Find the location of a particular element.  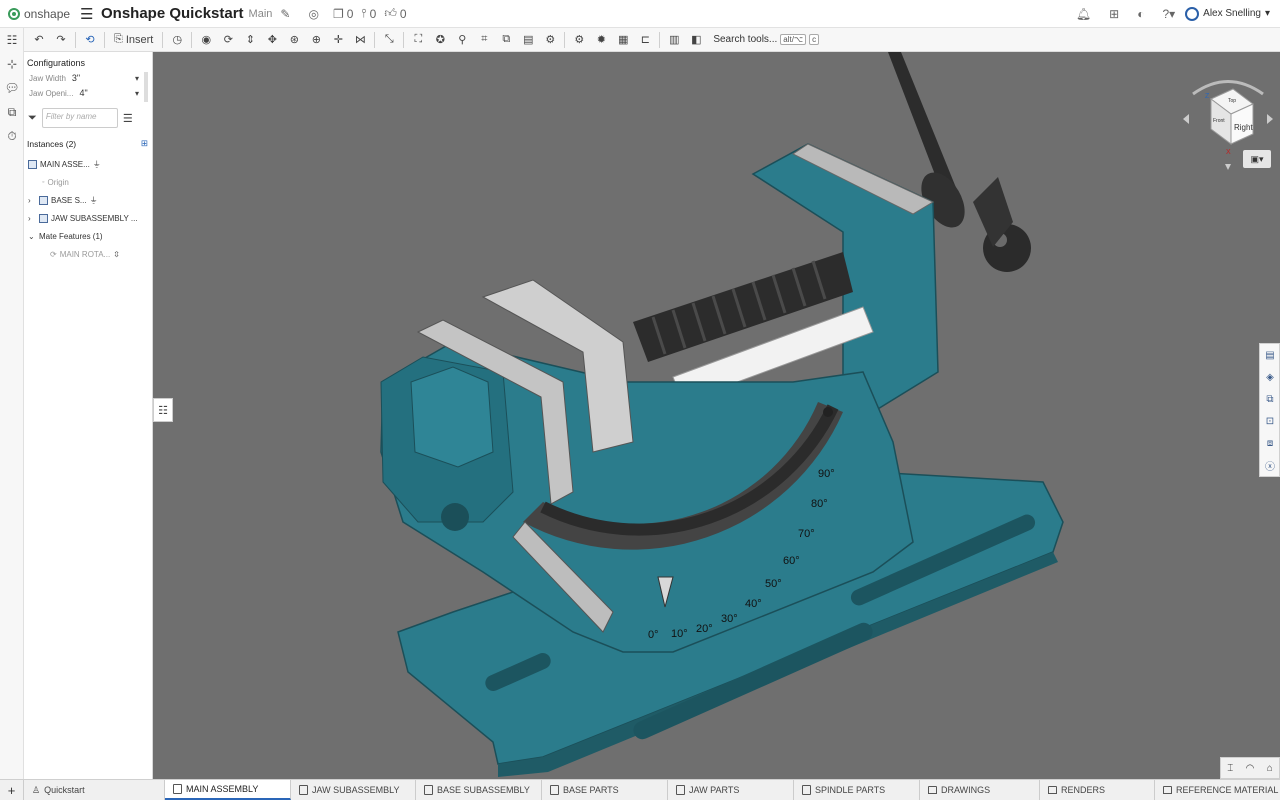

expand-panel-tab: ☷ is located at coordinates (163, 410).